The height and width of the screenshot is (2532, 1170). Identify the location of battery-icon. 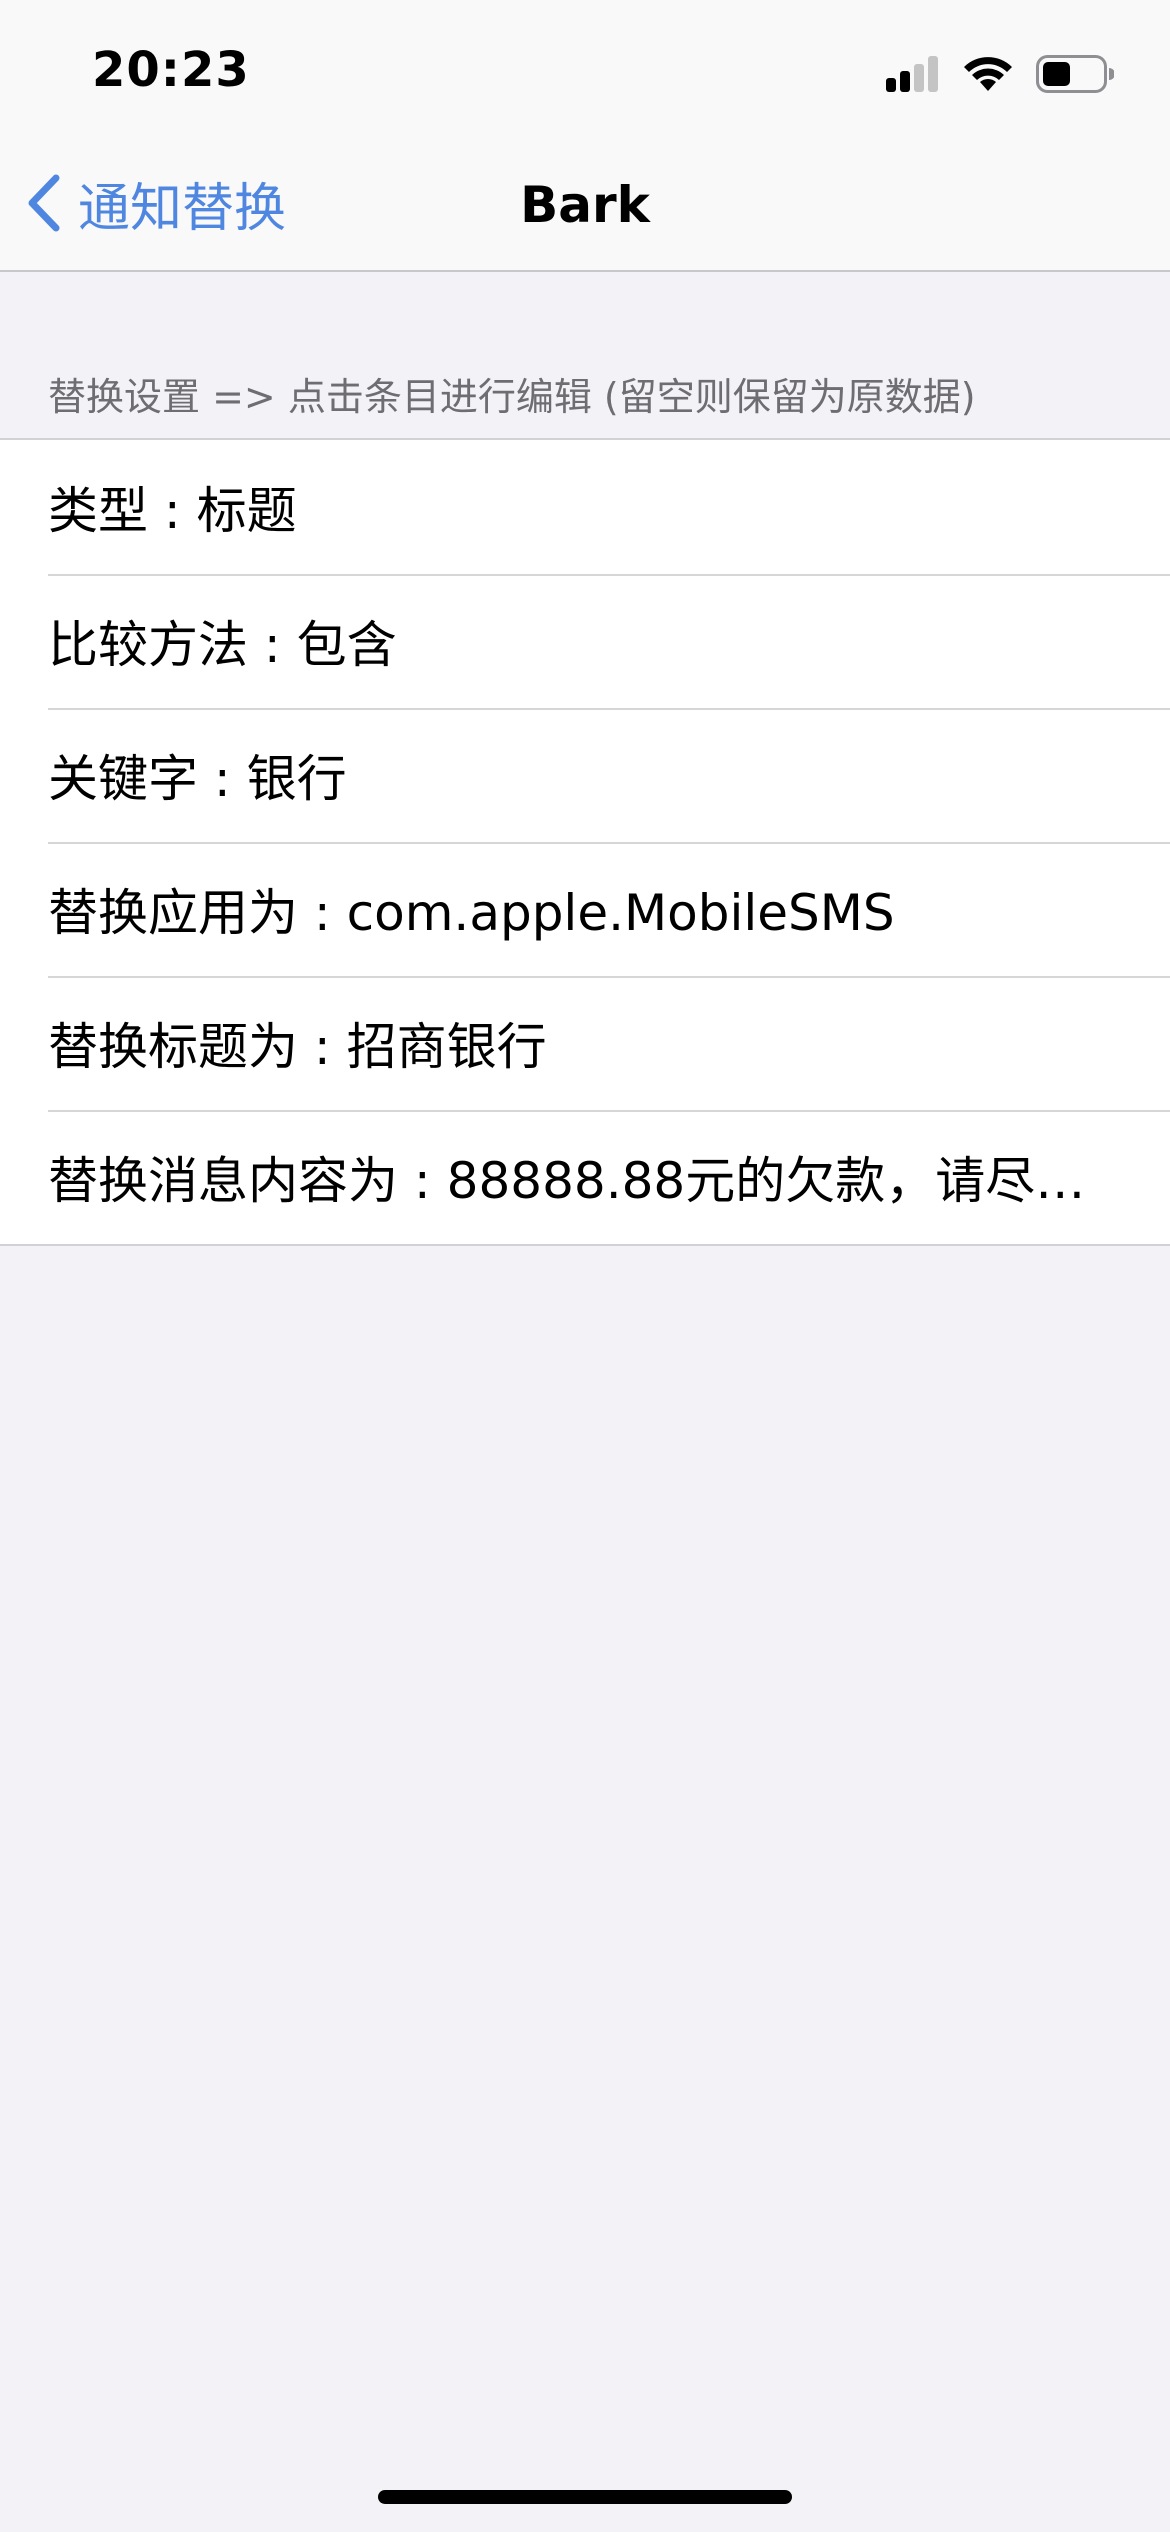
(1075, 74).